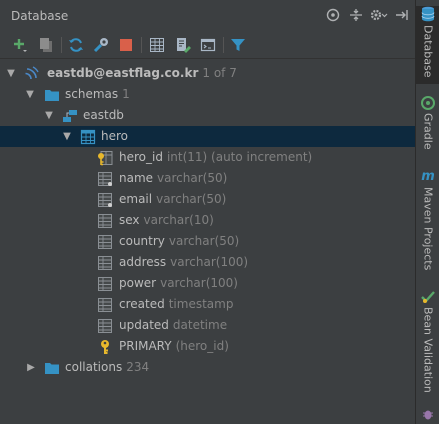 The height and width of the screenshot is (424, 439). What do you see at coordinates (178, 220) in the screenshot?
I see `column-type: varchar(10)` at bounding box center [178, 220].